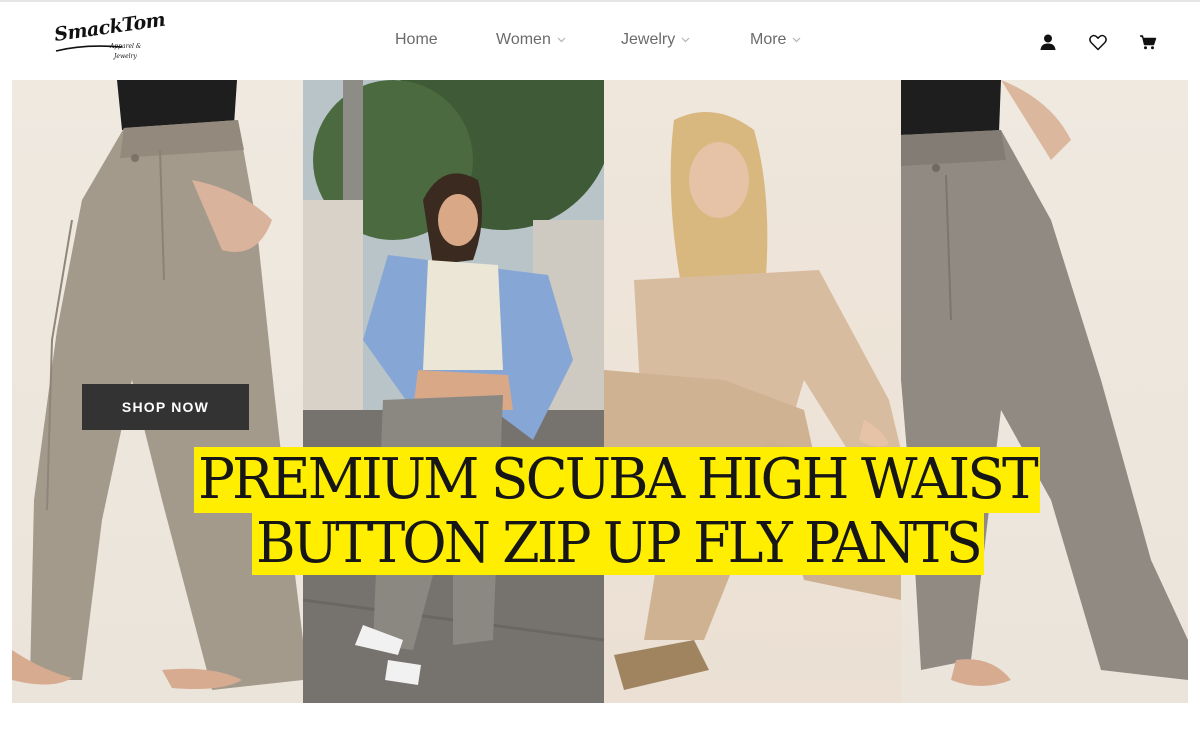 The image size is (1200, 740). I want to click on brand-logo-tagline-1: Apparel &, so click(126, 46).